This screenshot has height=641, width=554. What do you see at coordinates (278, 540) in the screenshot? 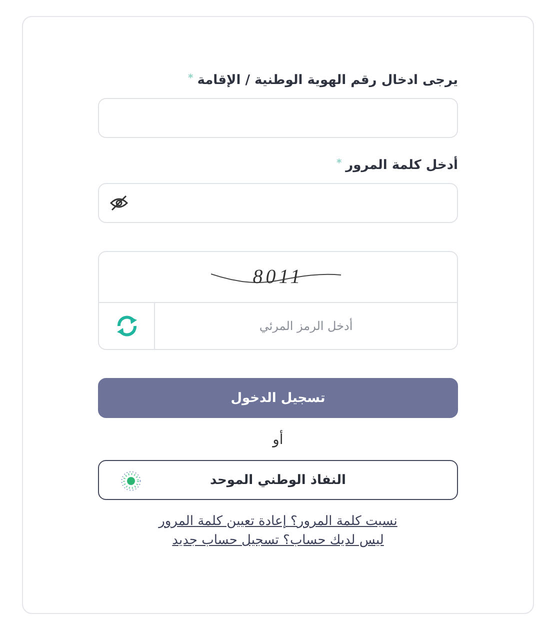
I see `link: ليس لديك حساب؟ تسجيل حساب جديد` at bounding box center [278, 540].